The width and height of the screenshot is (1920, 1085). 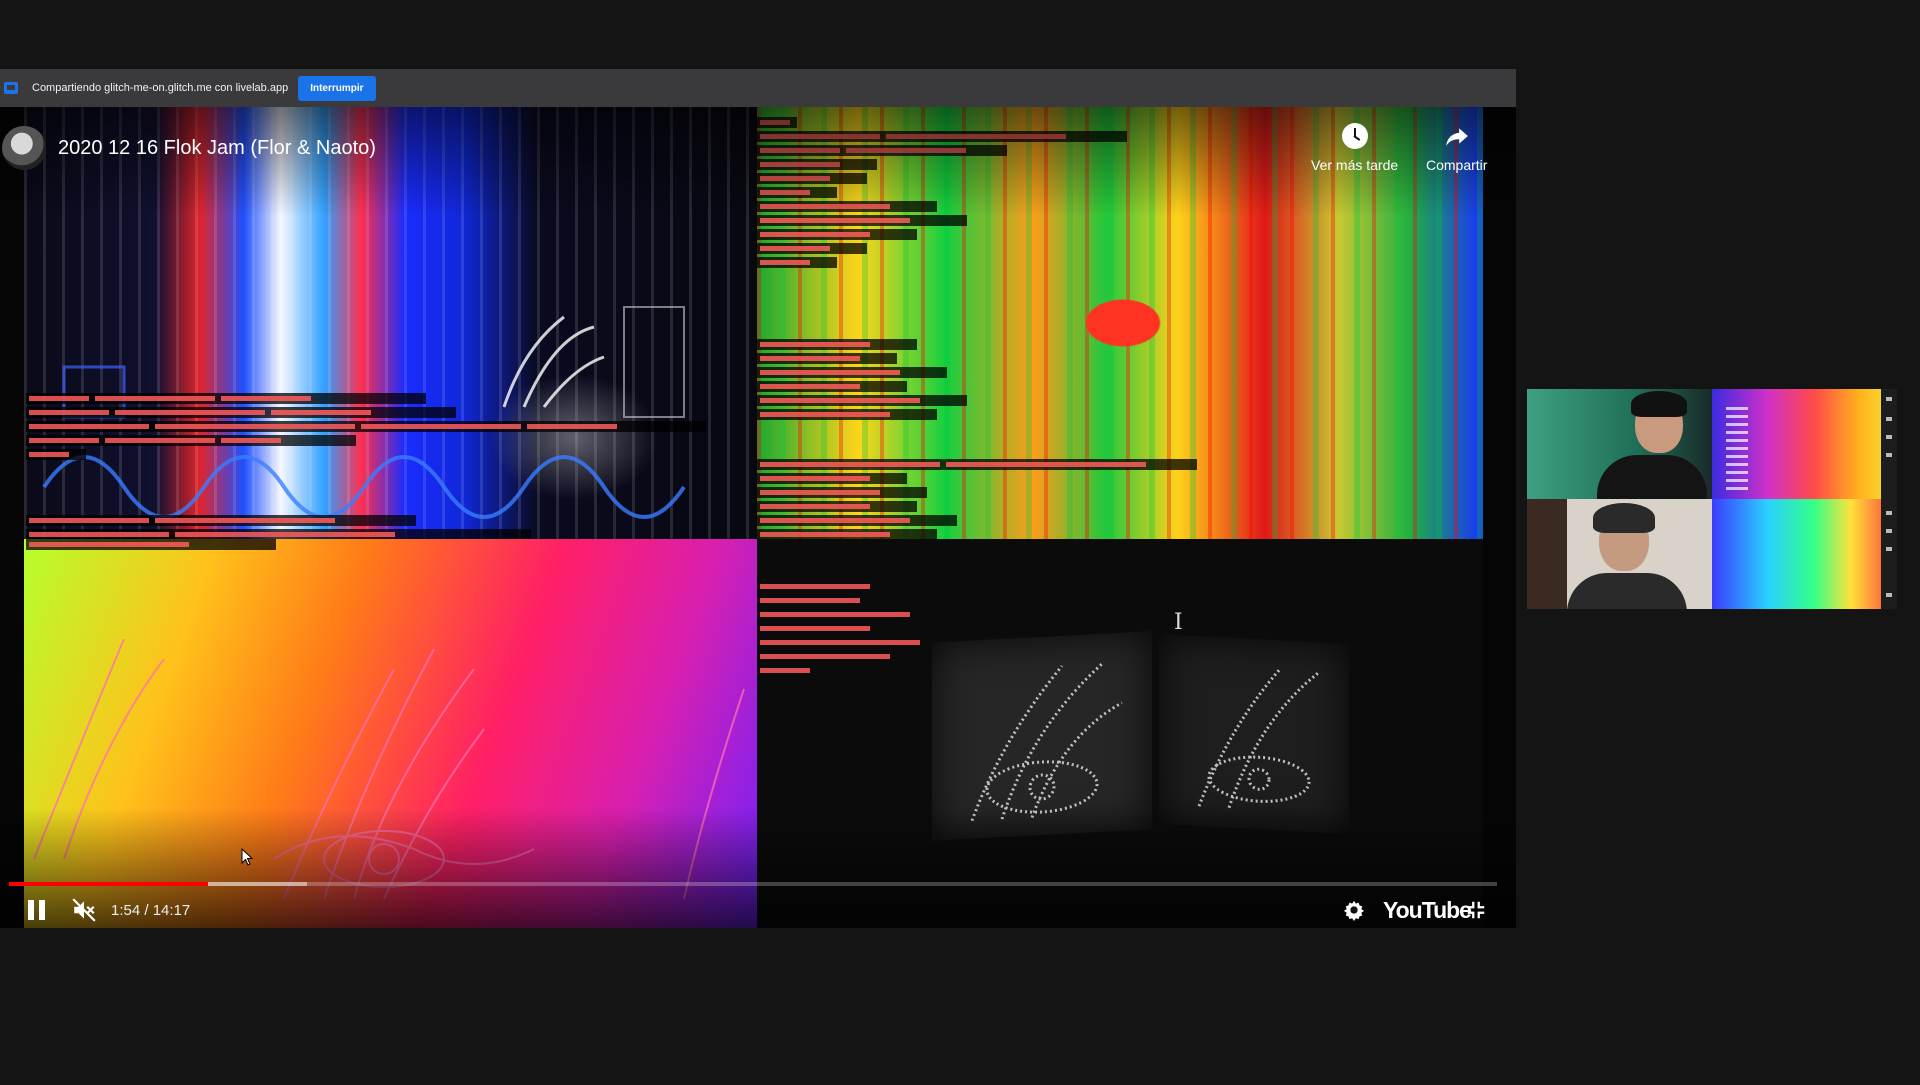 I want to click on share-label: Compartir, so click(x=1457, y=165).